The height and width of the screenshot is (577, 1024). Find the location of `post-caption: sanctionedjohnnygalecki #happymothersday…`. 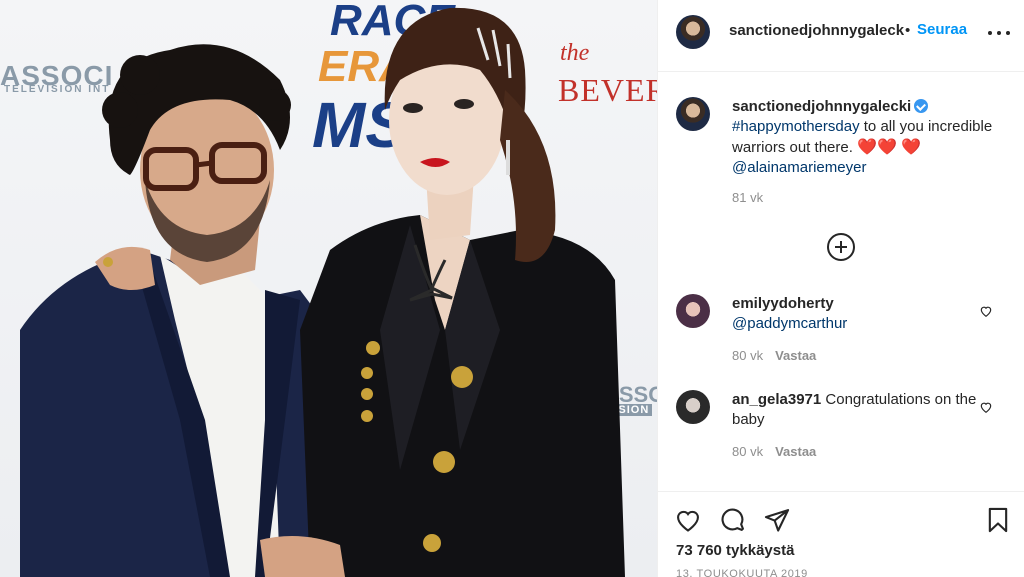

post-caption: sanctionedjohnnygalecki #happymothersday… is located at coordinates (869, 137).